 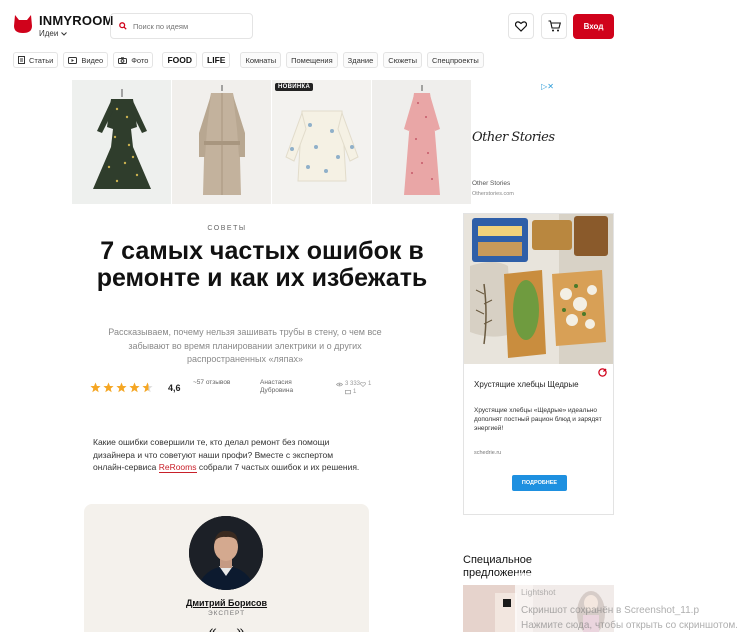 I want to click on nav-food: FOOD, so click(x=180, y=60).